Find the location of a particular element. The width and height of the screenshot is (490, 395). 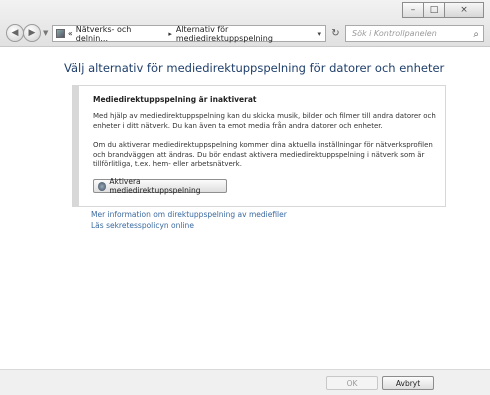

forward-arrow-icon: ▶ is located at coordinates (32, 33).